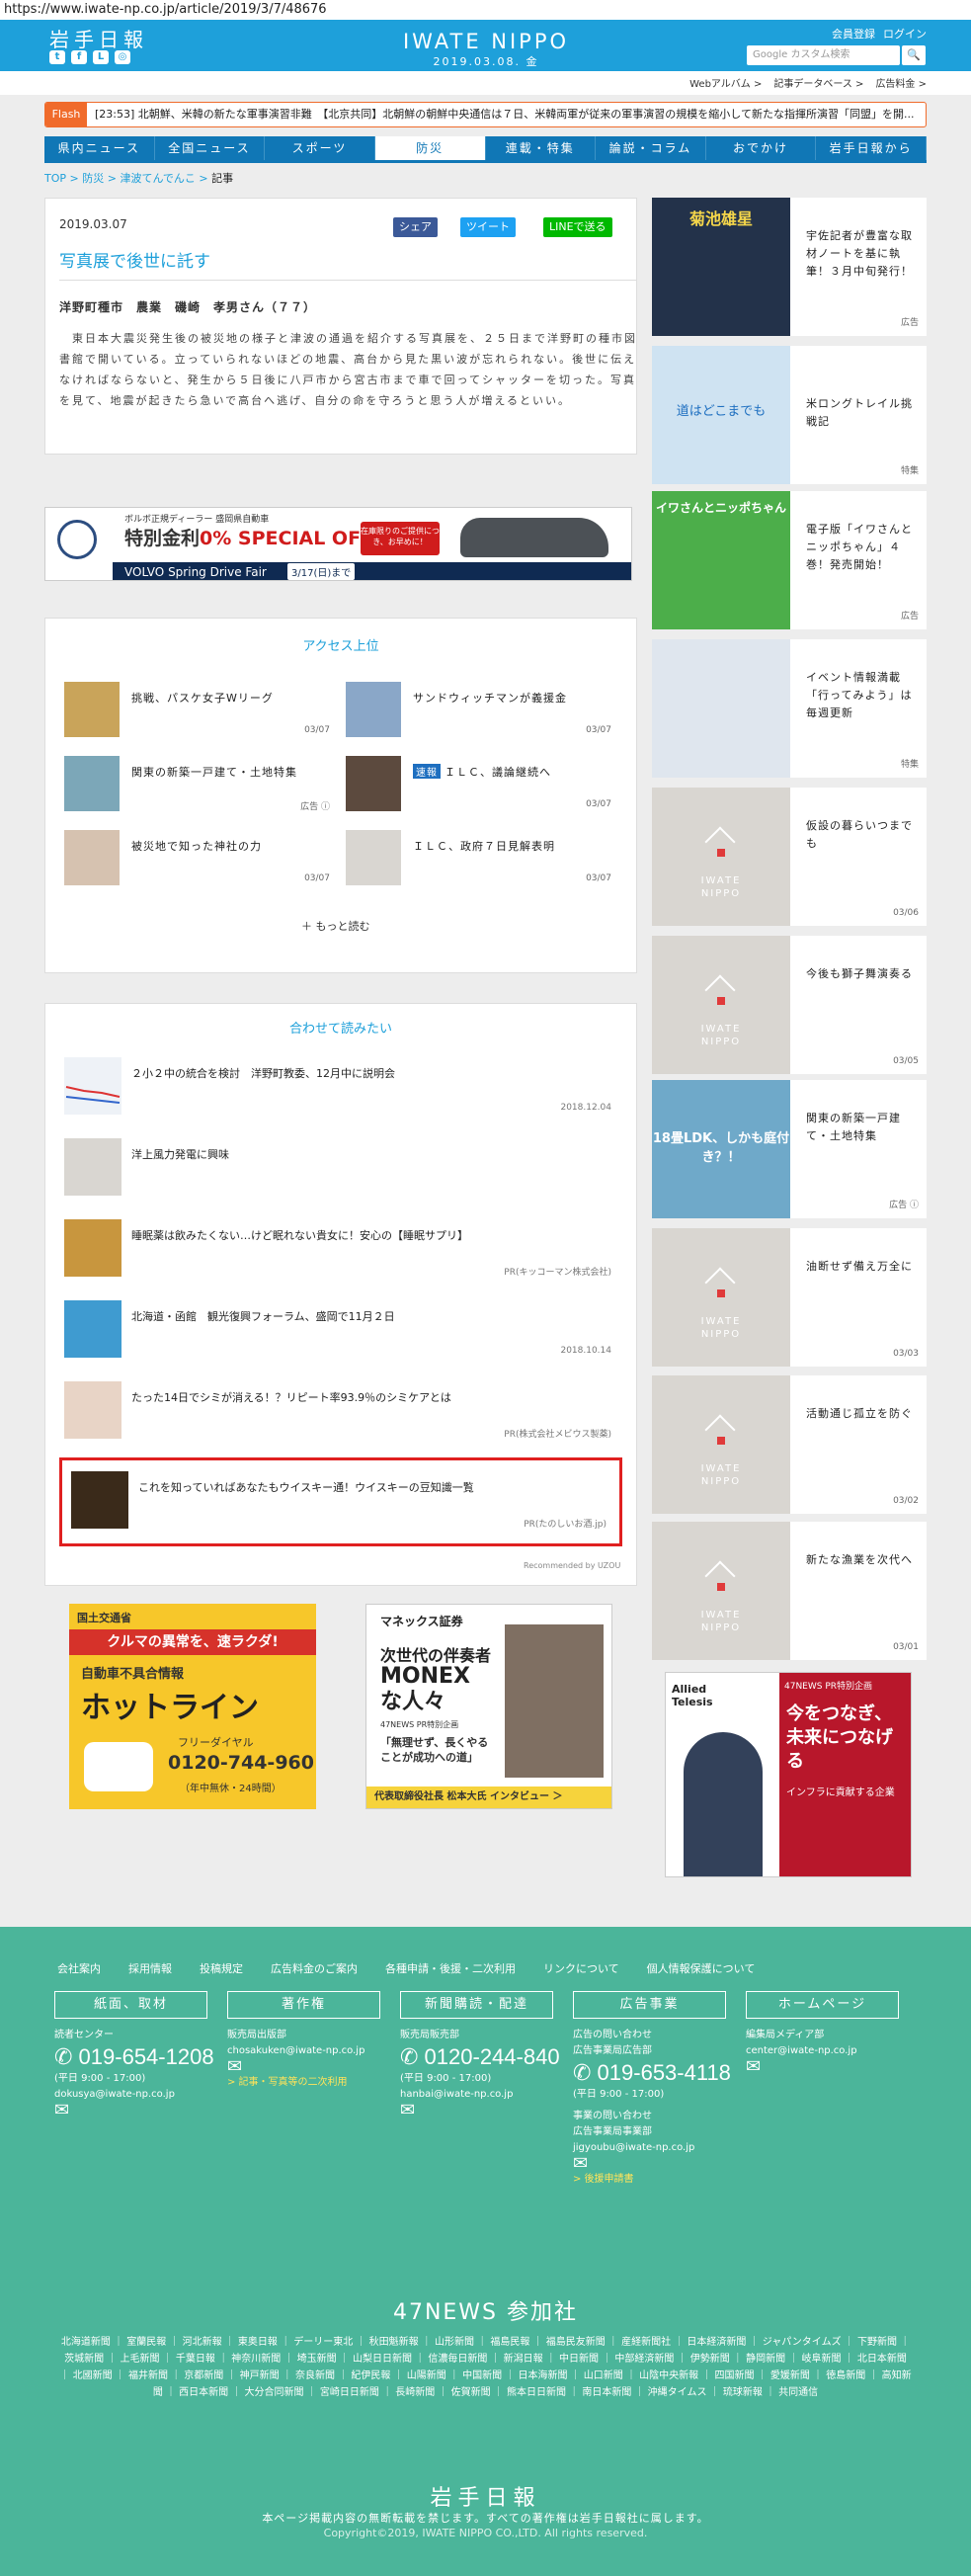  Describe the element at coordinates (652, 2148) in the screenshot. I see `event-email: jigyoubu@iwate-np.co.jp` at that location.